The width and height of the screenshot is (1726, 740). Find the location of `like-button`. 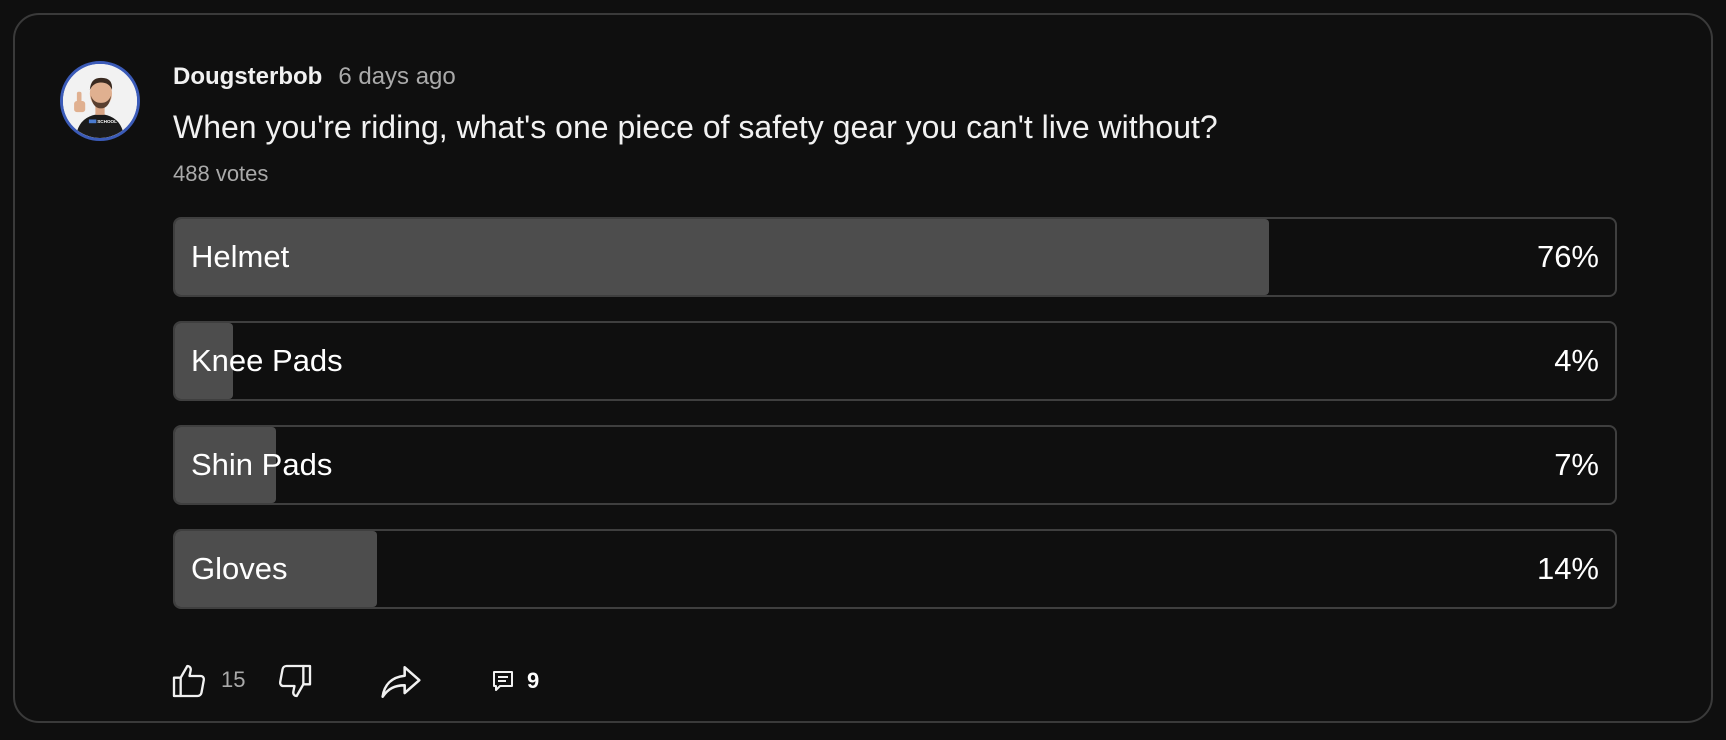

like-button is located at coordinates (189, 681).